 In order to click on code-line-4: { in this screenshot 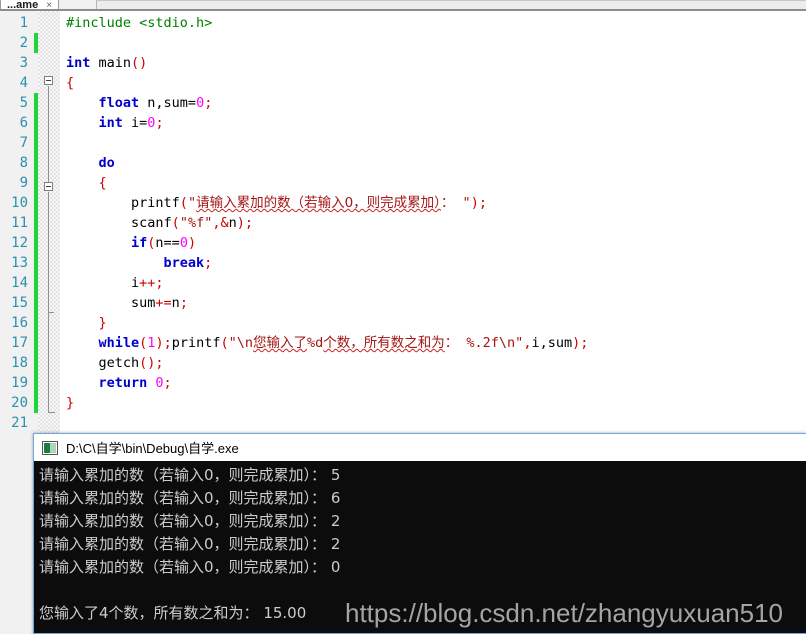, I will do `click(70, 83)`.